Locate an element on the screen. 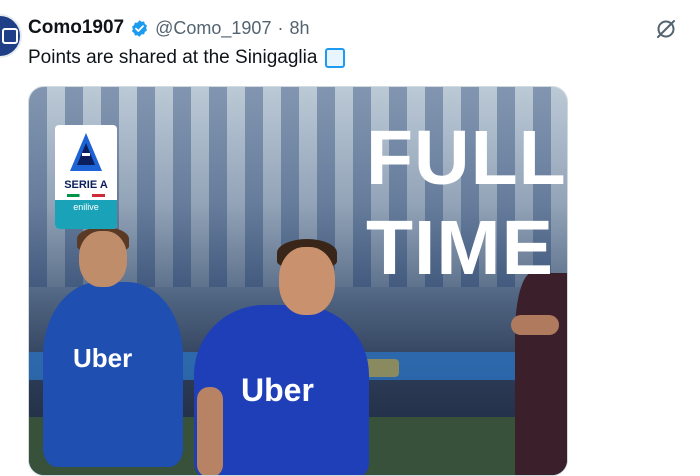  headline-line-1: FULL is located at coordinates (466, 158).